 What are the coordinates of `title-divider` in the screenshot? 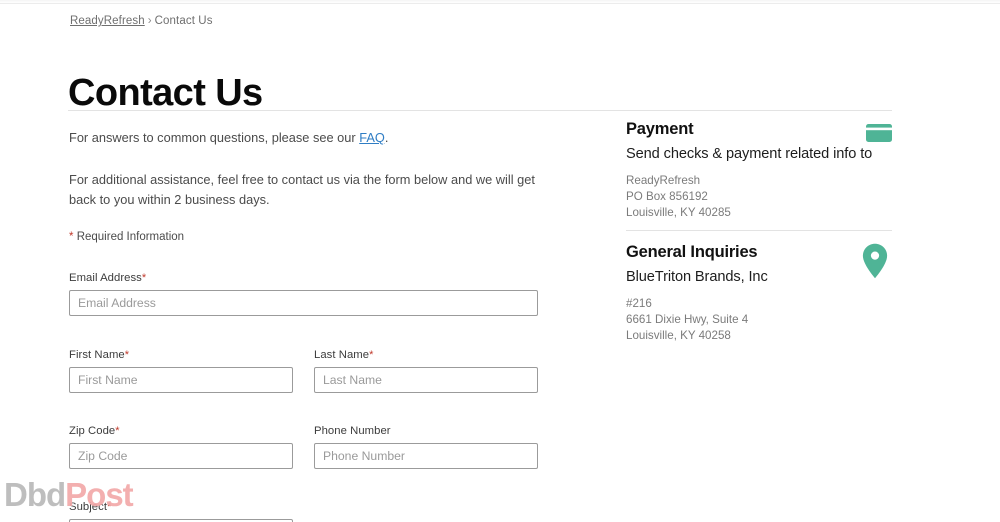 It's located at (480, 110).